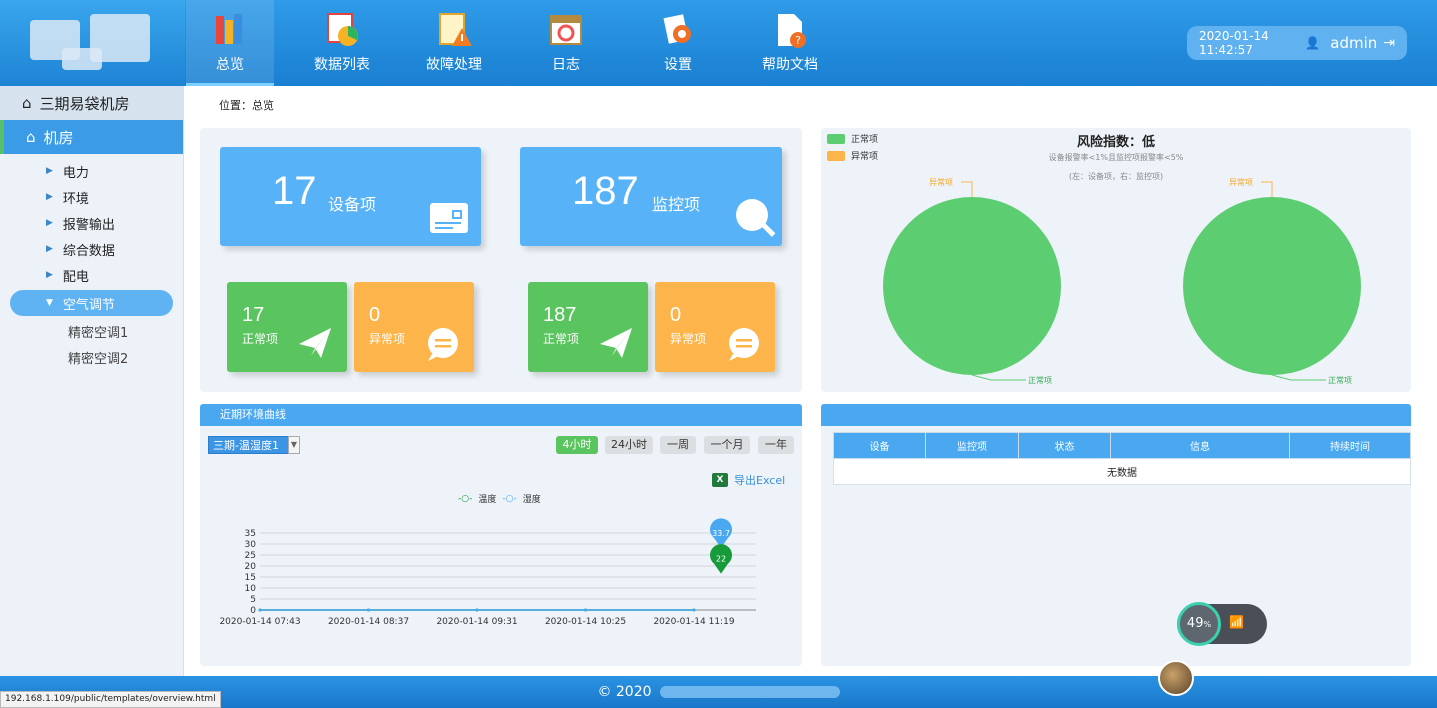 The height and width of the screenshot is (708, 1437). I want to click on help-document-icon: ?, so click(790, 30).